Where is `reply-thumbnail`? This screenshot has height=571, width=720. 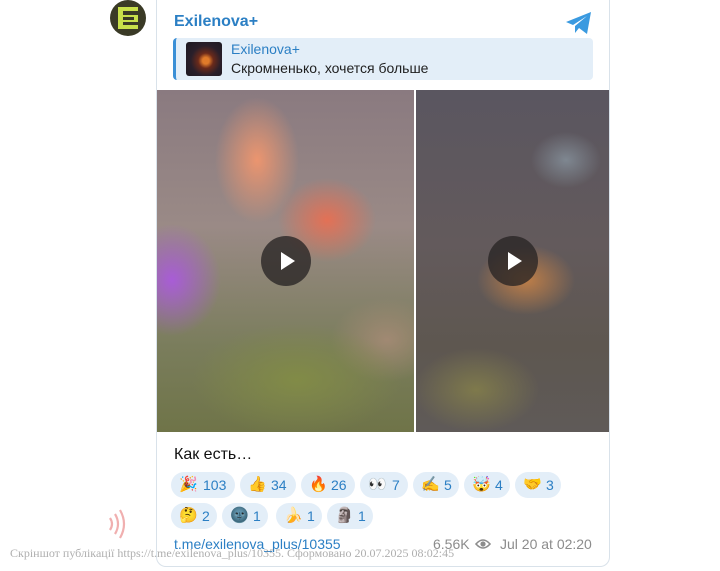 reply-thumbnail is located at coordinates (204, 59).